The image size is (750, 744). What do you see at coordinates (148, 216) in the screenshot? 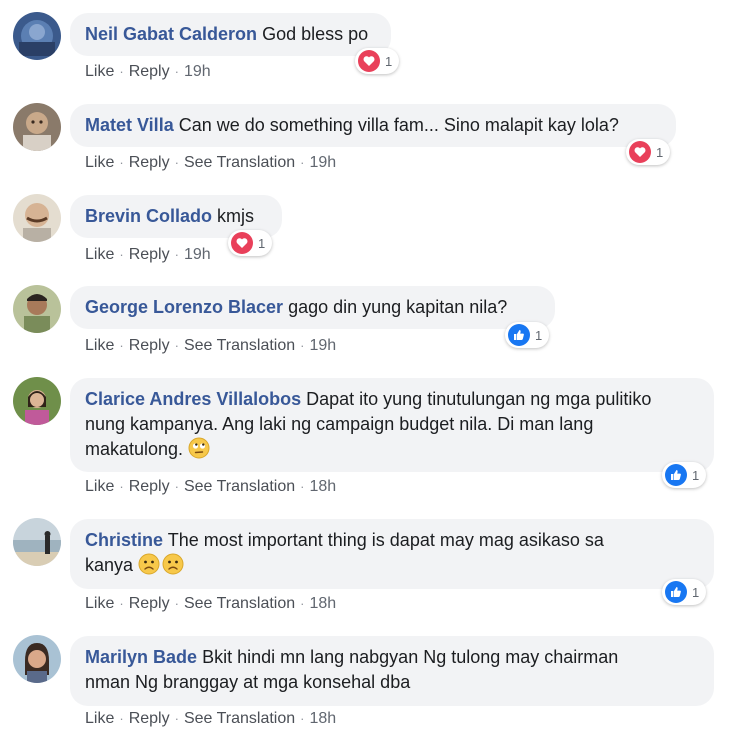
I see `author-name: Brevin Collado` at bounding box center [148, 216].